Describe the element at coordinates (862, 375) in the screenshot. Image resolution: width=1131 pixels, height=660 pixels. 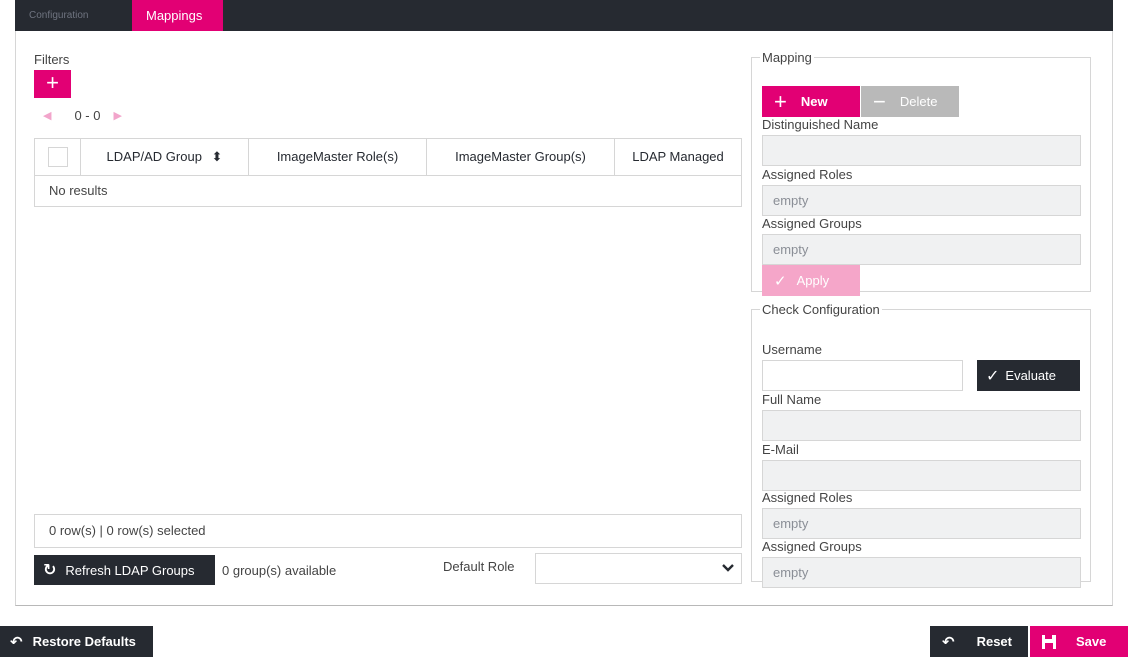
I see `username-input` at that location.